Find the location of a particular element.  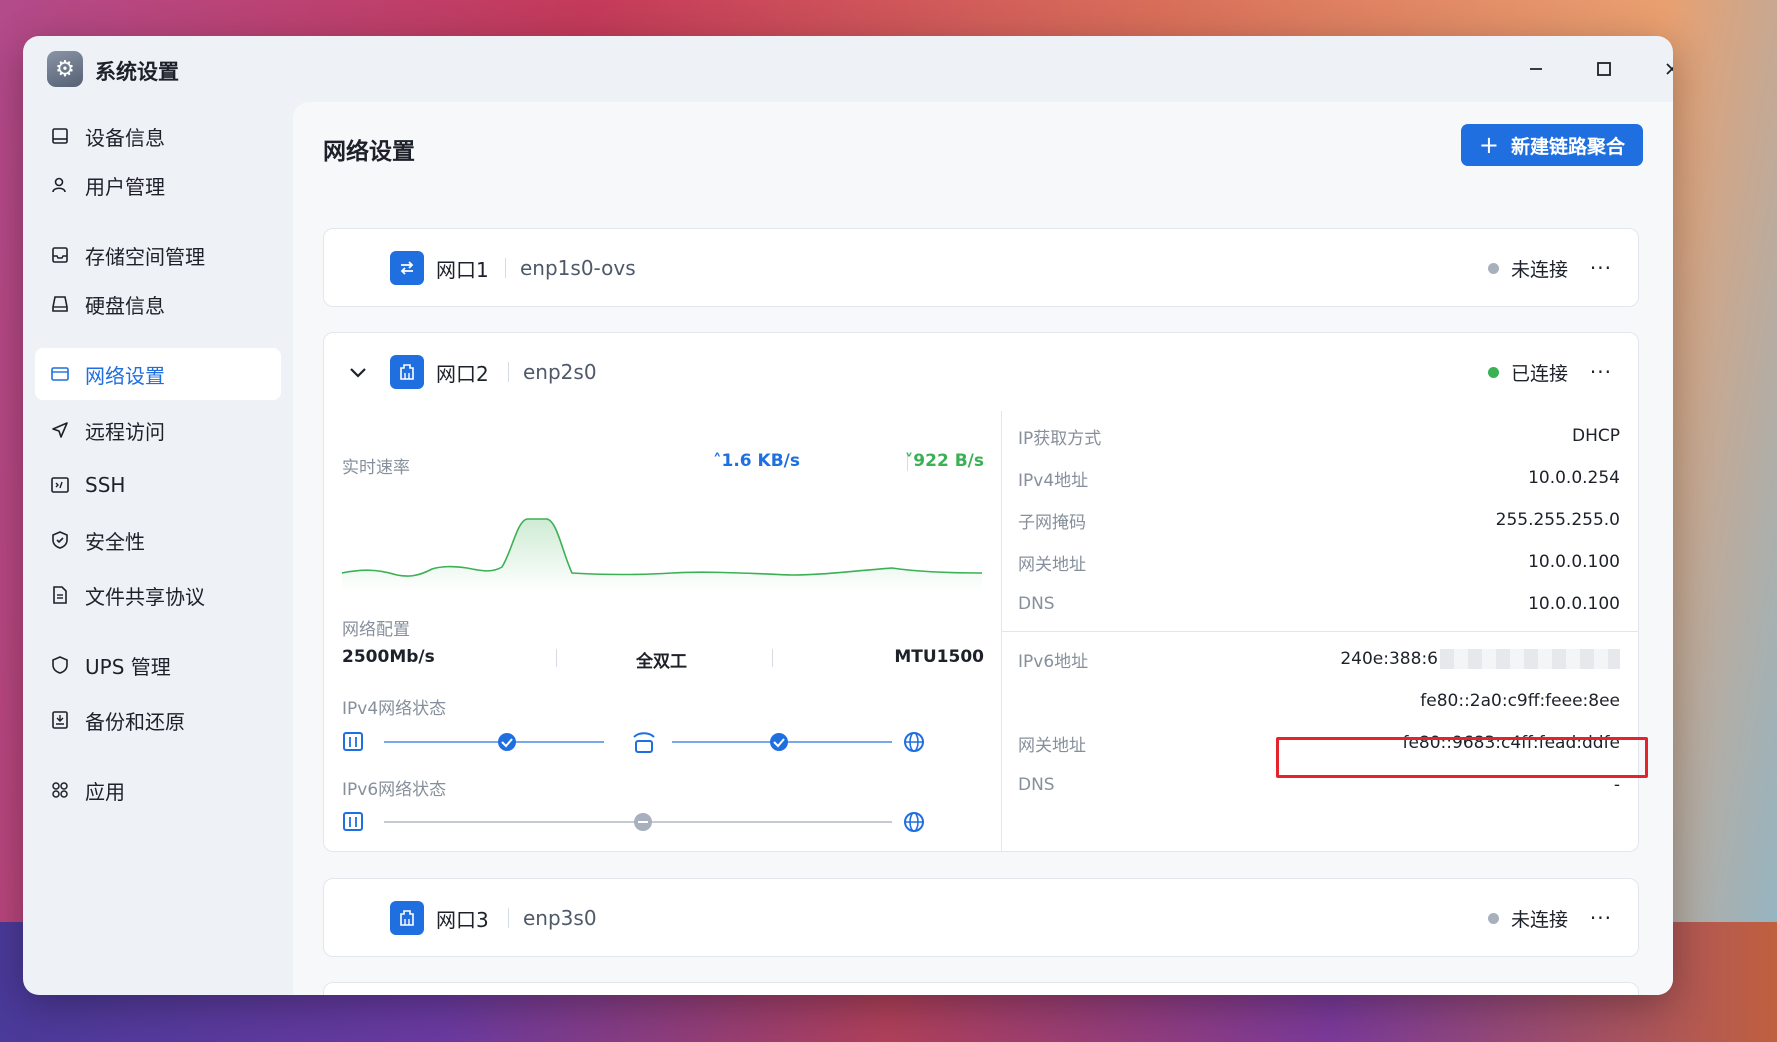

sidebar-item-label: 存储空间管理 is located at coordinates (145, 256).